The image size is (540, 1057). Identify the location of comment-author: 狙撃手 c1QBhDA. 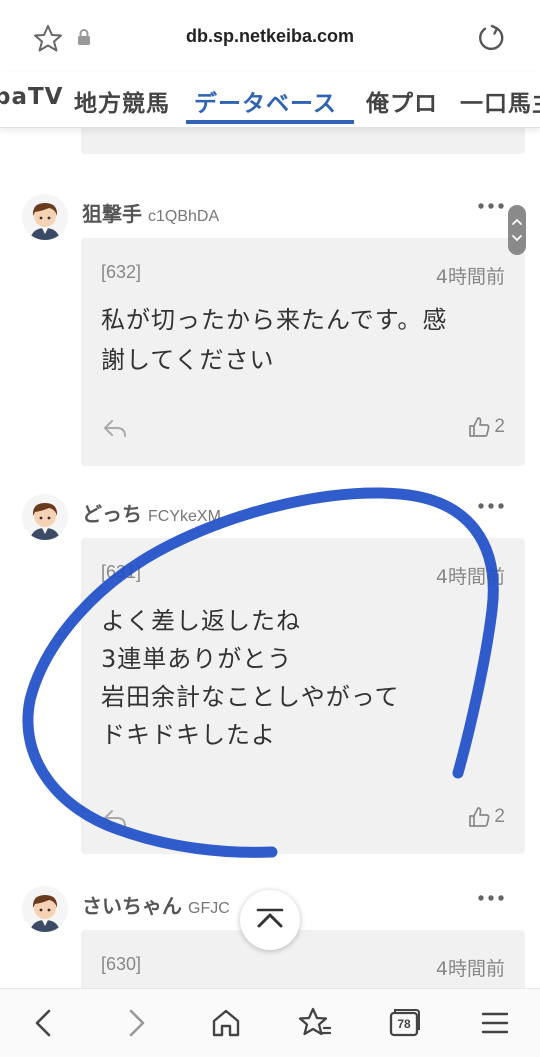
(150, 212).